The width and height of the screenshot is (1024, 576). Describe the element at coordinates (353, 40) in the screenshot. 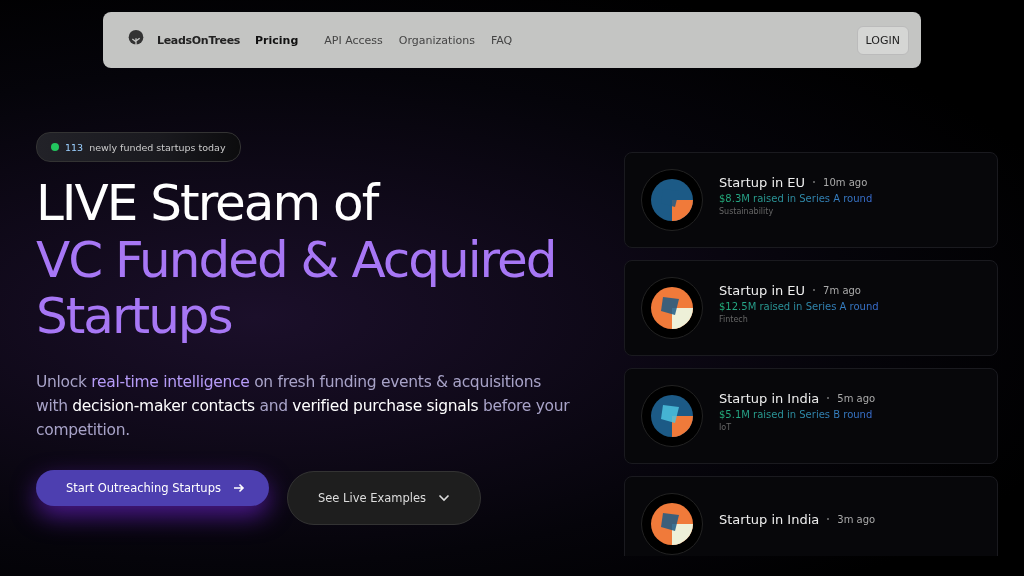

I see `nav-link: API Access` at that location.